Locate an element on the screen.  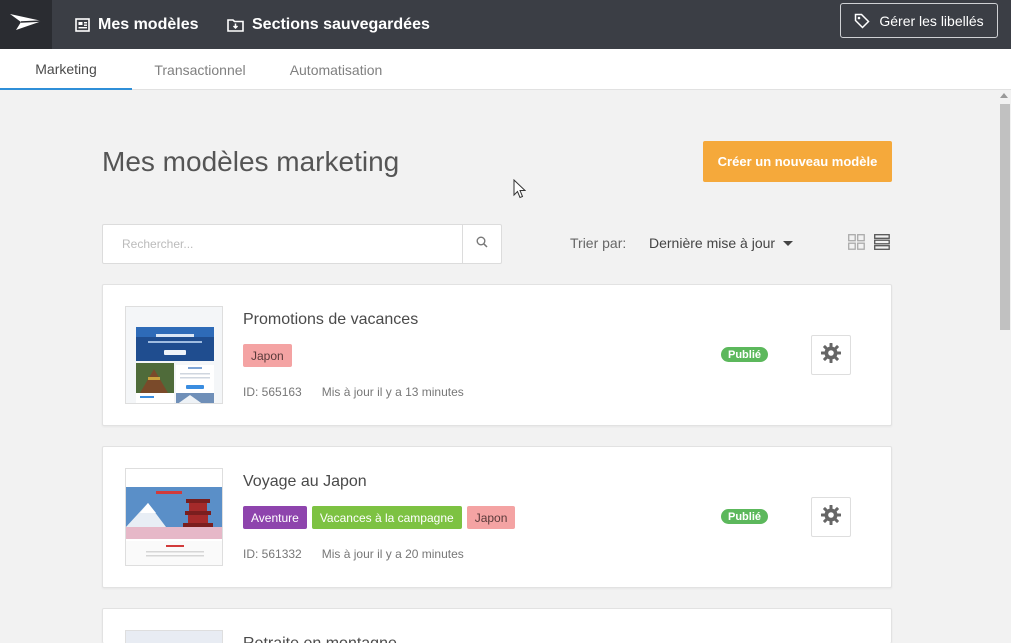
manage-labels-button: Gérer les libellés is located at coordinates (919, 20).